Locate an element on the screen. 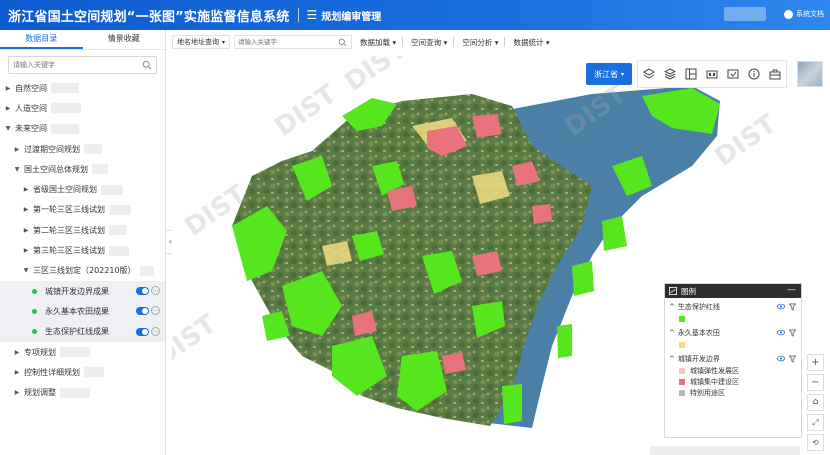  app-title: 浙江省国土空间规划“一张图”实施监督信息系统 is located at coordinates (149, 17).